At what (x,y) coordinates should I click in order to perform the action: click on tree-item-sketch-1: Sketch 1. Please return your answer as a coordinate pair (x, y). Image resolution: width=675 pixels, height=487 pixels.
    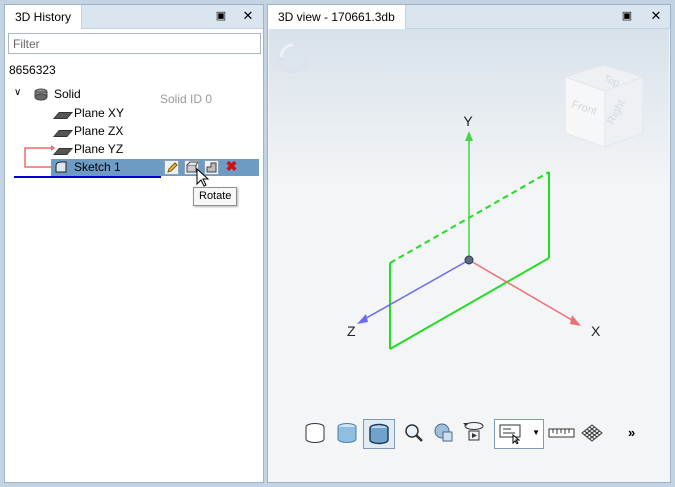
    Looking at the image, I should click on (97, 167).